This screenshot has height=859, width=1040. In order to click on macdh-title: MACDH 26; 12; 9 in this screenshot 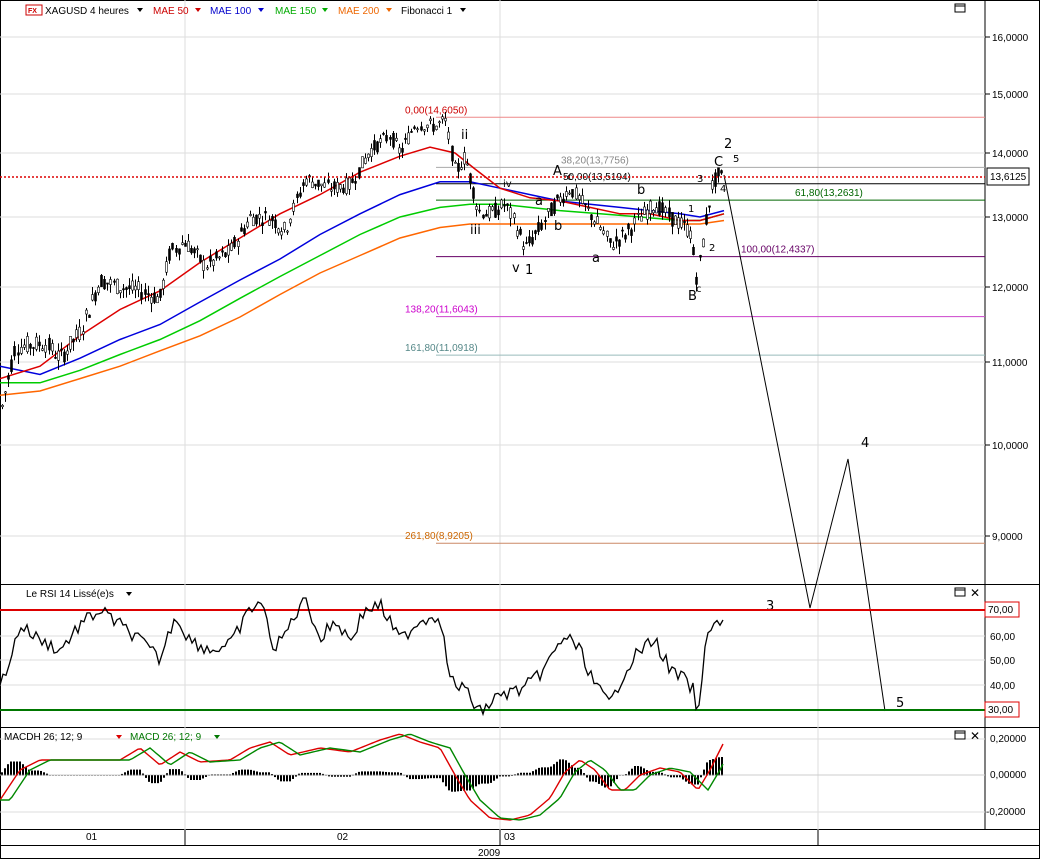, I will do `click(43, 737)`.